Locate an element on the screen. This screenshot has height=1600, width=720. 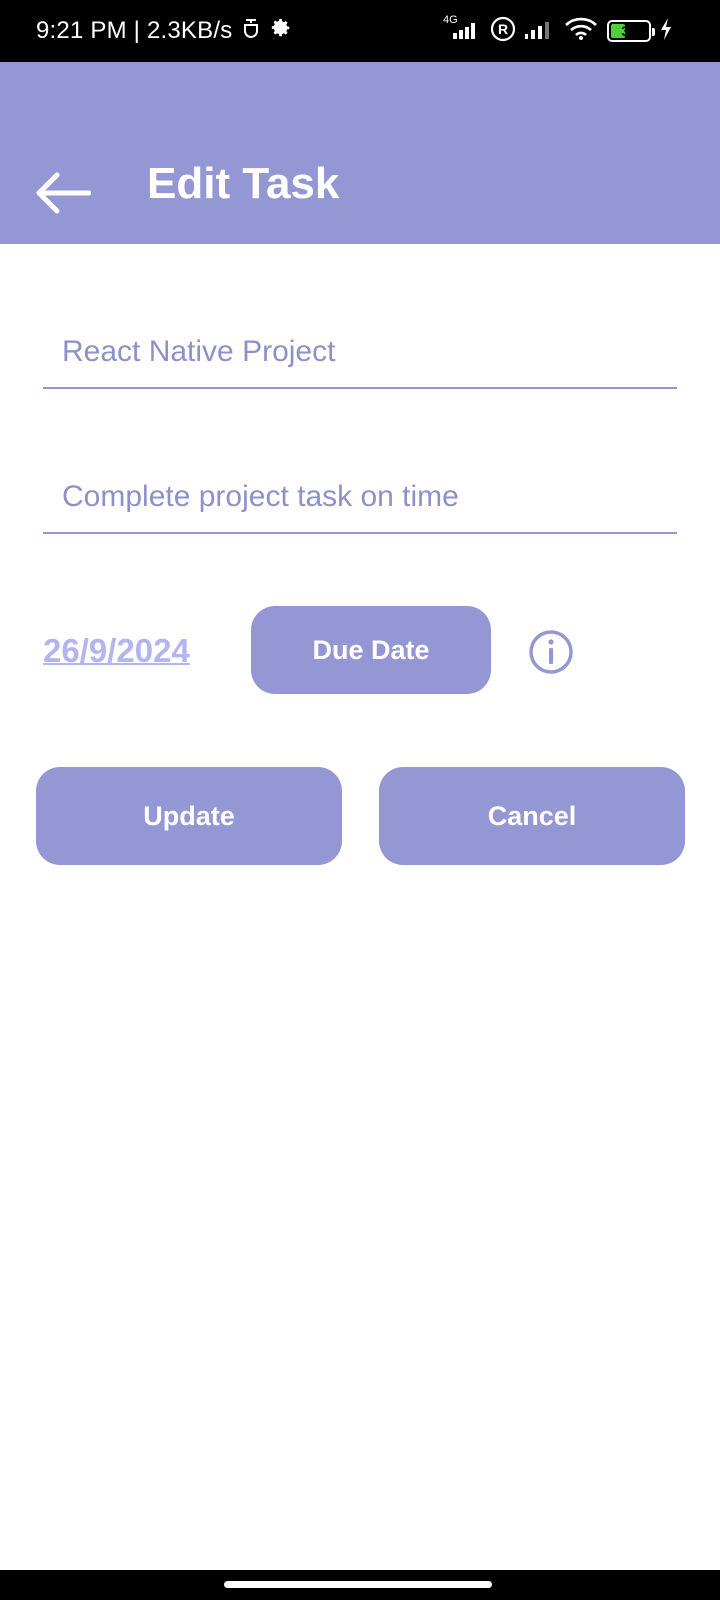
arrow-left-icon is located at coordinates (63, 193).